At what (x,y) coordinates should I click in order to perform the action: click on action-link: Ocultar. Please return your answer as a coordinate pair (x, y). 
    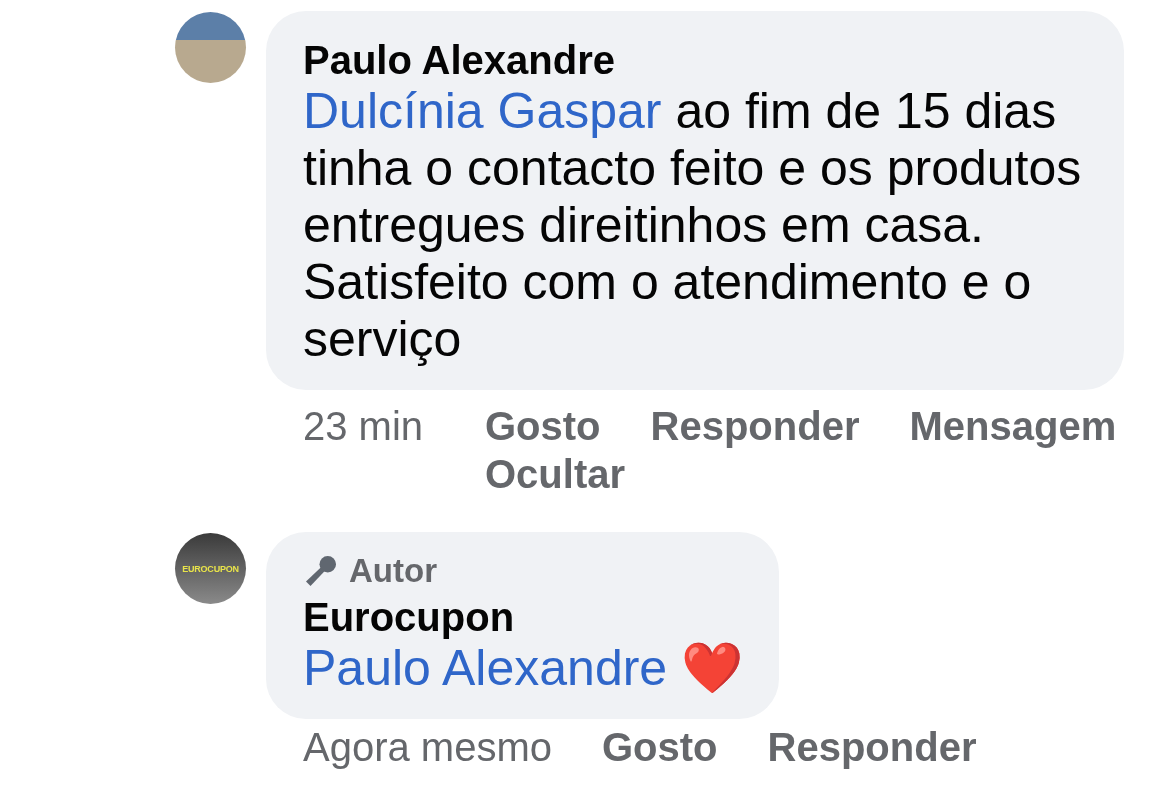
    Looking at the image, I should click on (555, 474).